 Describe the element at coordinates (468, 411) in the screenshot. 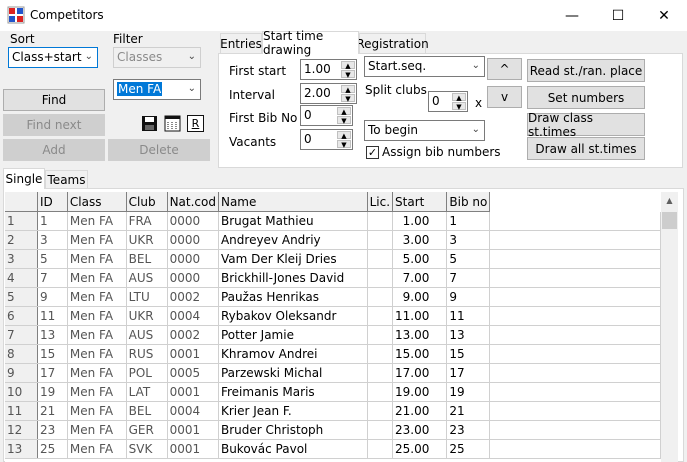

I see `cell-bib-no: 21` at that location.